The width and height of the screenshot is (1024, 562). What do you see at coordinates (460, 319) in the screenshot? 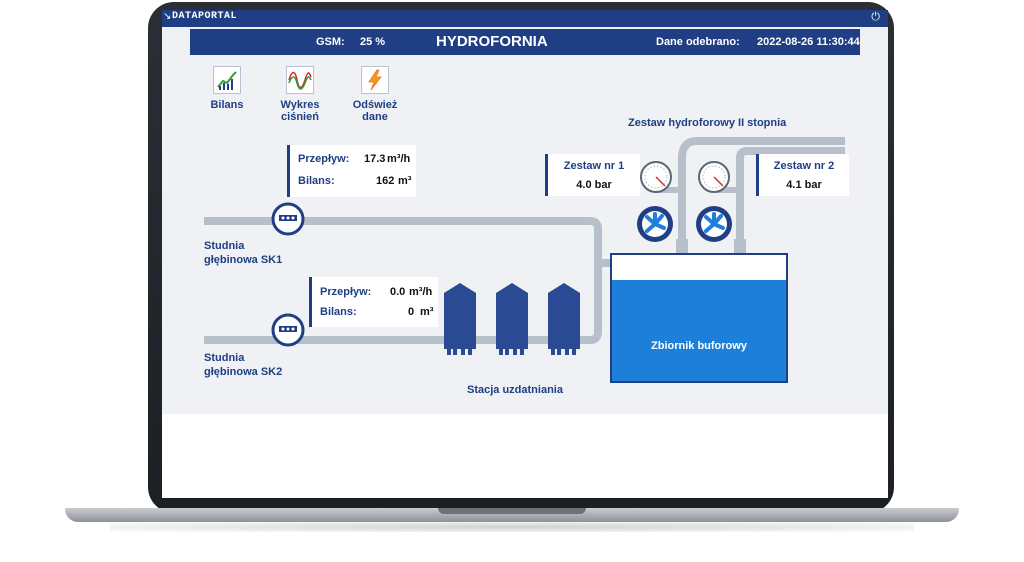
I see `treatment-tower-1-icon` at bounding box center [460, 319].